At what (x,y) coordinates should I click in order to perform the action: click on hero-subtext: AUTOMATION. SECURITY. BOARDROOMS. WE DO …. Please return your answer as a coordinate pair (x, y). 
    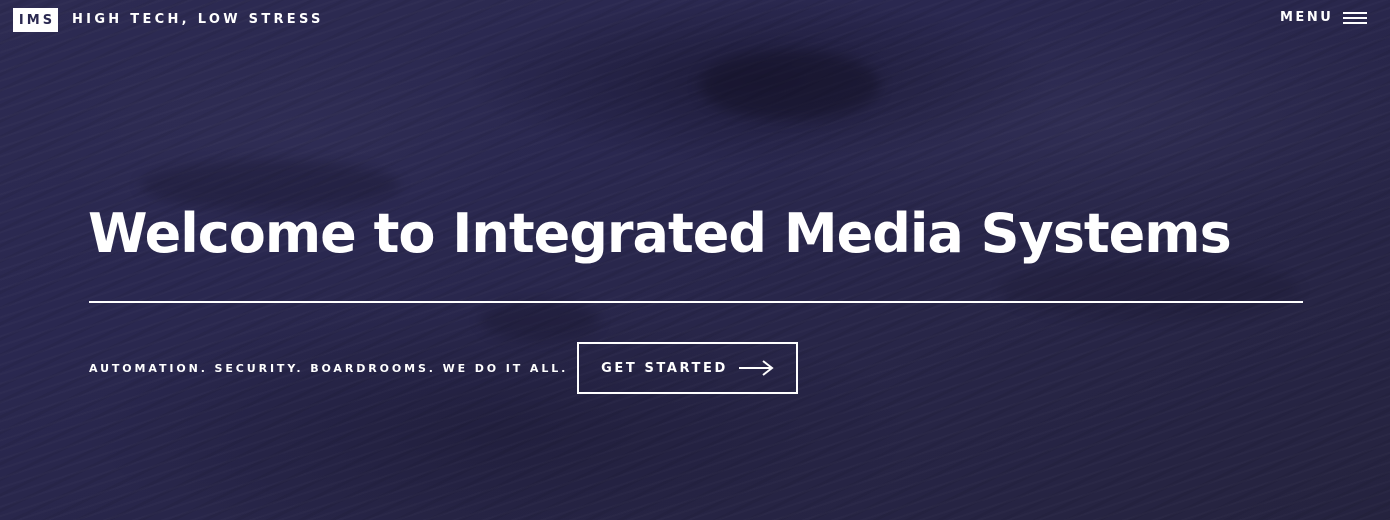
    Looking at the image, I should click on (329, 368).